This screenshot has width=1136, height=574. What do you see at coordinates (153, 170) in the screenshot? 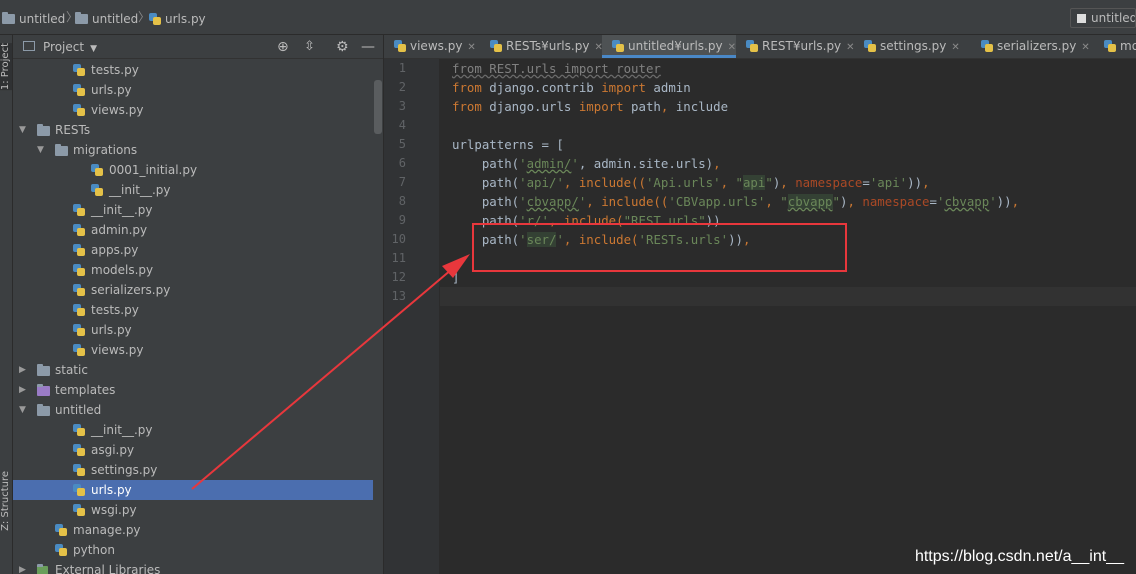
I see `tree-item-label: 0001_initial.py` at bounding box center [153, 170].